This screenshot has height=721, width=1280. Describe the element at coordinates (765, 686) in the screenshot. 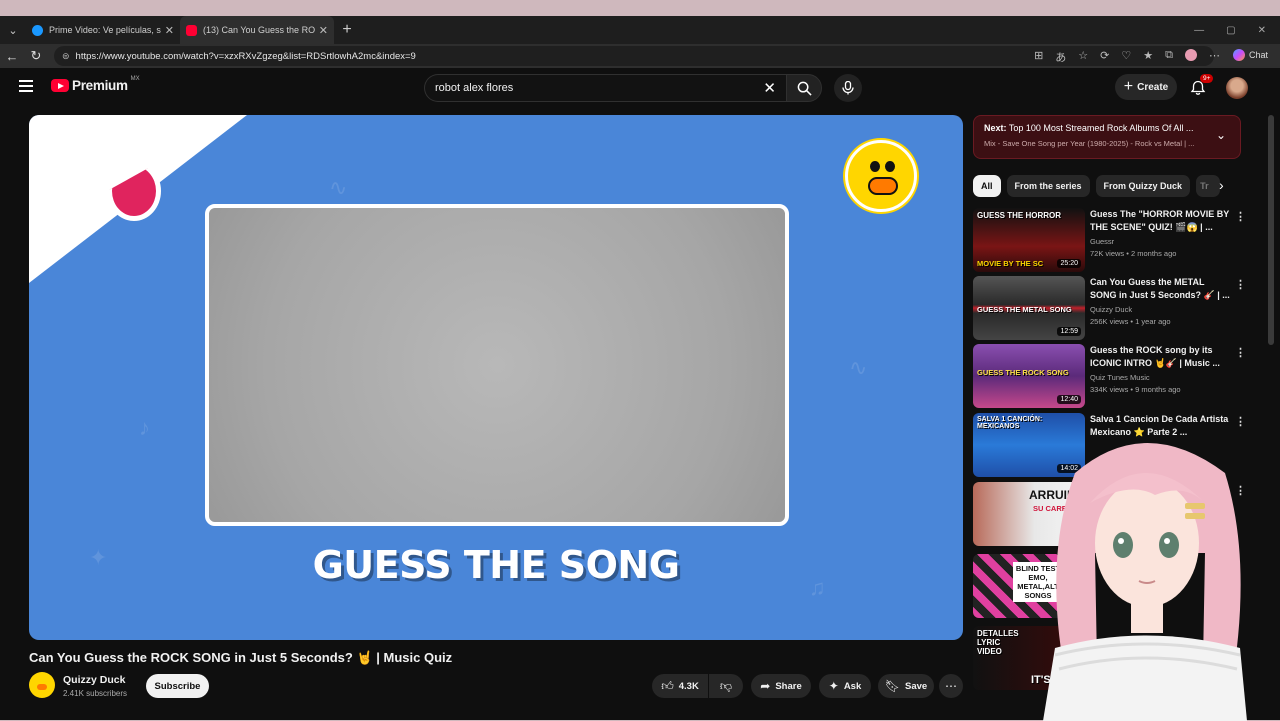

I see `share-arrow-icon: ➦` at that location.